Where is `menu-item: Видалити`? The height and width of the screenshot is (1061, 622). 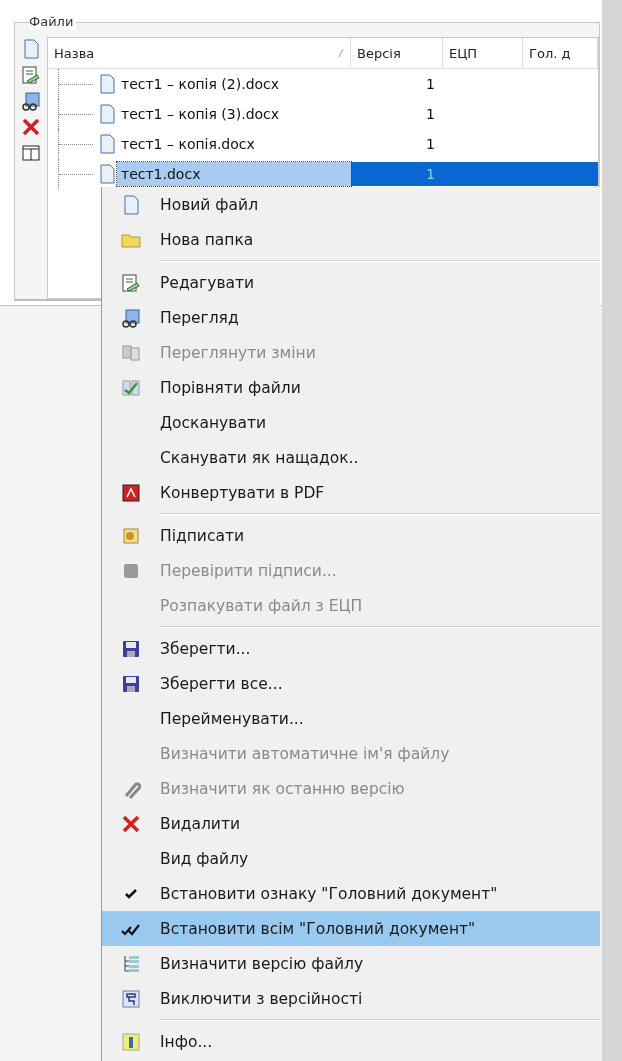
menu-item: Видалити is located at coordinates (351, 823).